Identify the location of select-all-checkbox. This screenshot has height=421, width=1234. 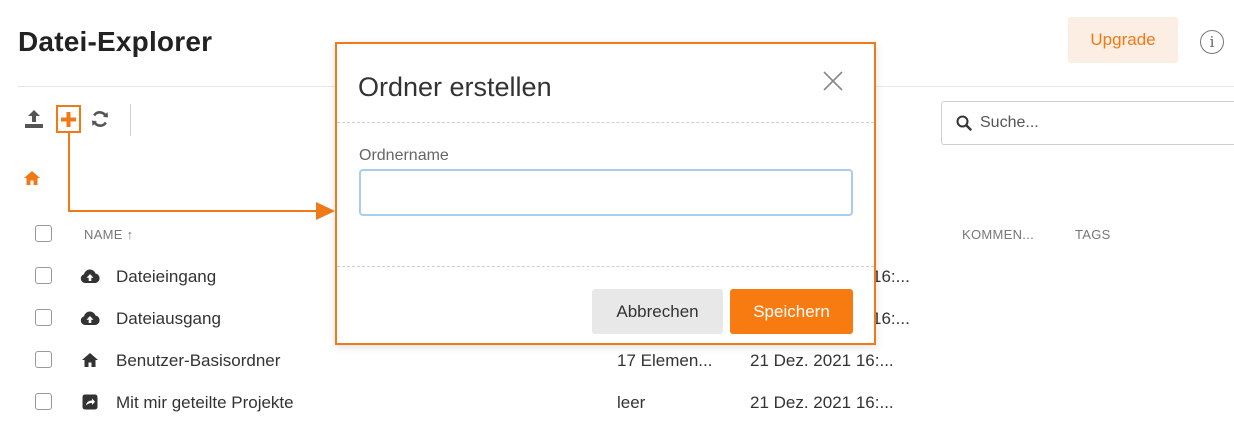
(43, 233).